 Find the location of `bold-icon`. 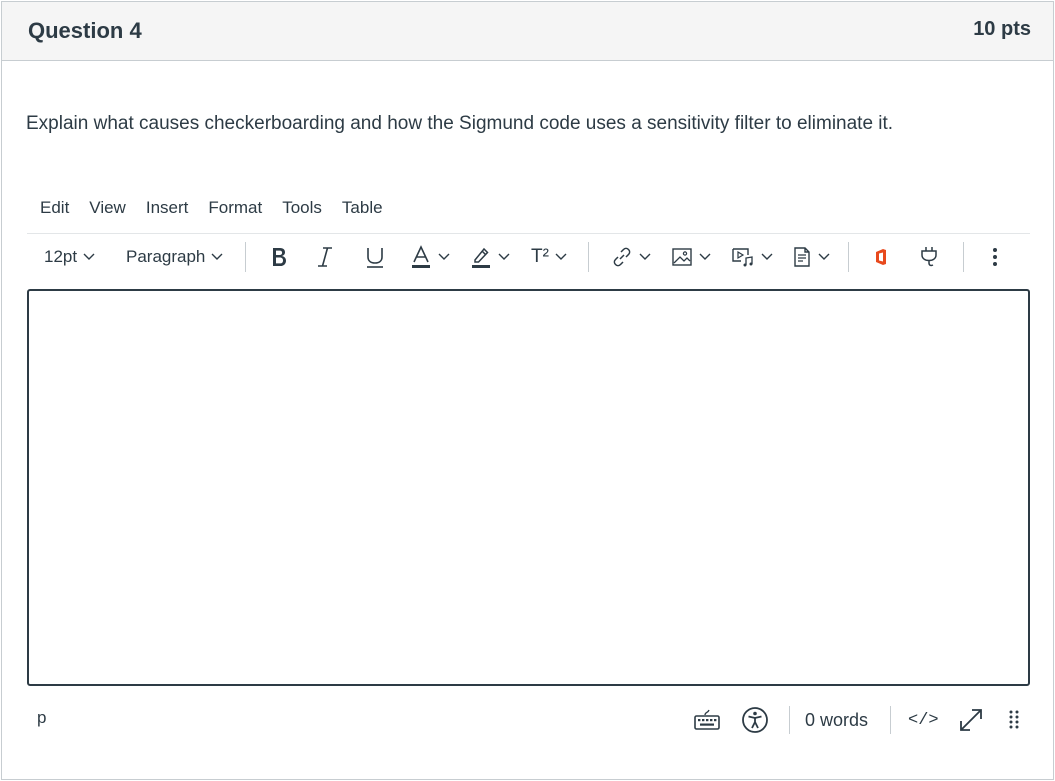

bold-icon is located at coordinates (279, 257).